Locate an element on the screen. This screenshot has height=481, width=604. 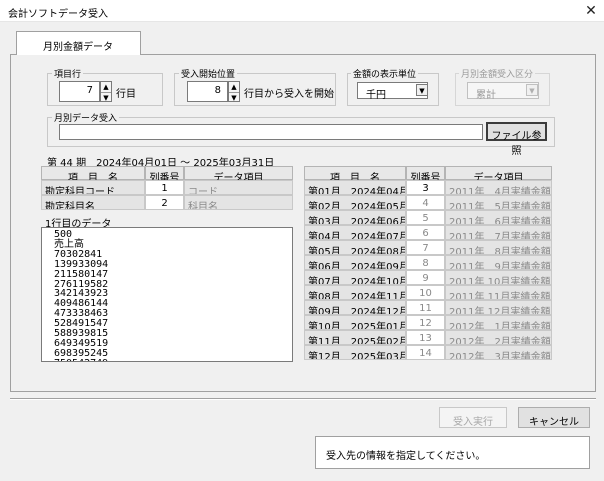
unit-label: 金額の表示単位 is located at coordinates (385, 73).